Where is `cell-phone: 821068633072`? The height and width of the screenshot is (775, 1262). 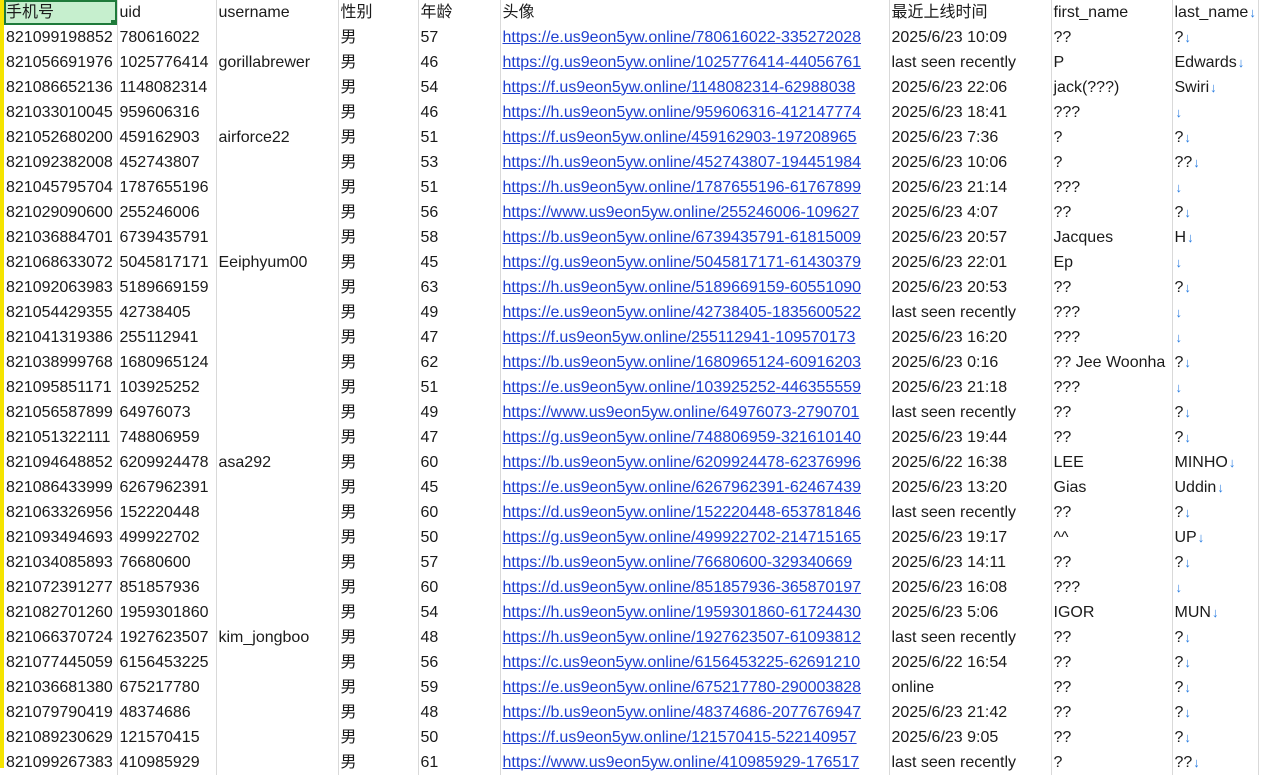 cell-phone: 821068633072 is located at coordinates (61, 262).